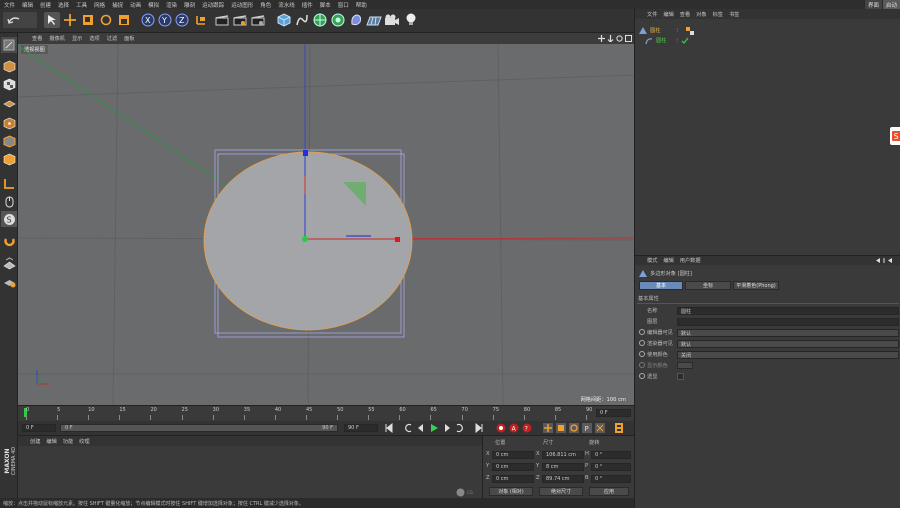 This screenshot has width=900, height=508. What do you see at coordinates (9, 219) in the screenshot?
I see `snap-button: S` at bounding box center [9, 219].